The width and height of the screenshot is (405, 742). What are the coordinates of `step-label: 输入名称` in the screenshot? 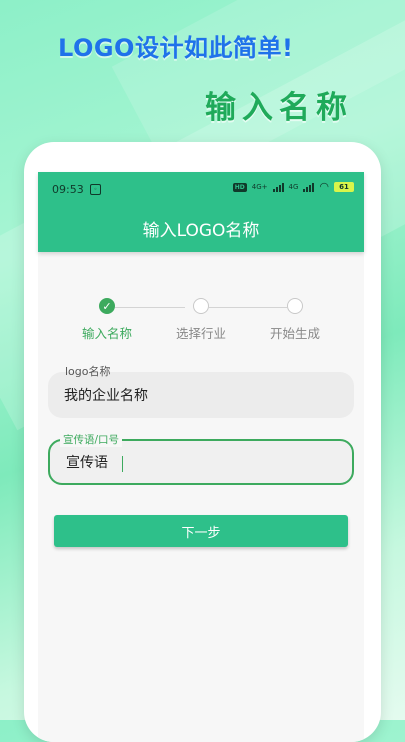 It's located at (106, 333).